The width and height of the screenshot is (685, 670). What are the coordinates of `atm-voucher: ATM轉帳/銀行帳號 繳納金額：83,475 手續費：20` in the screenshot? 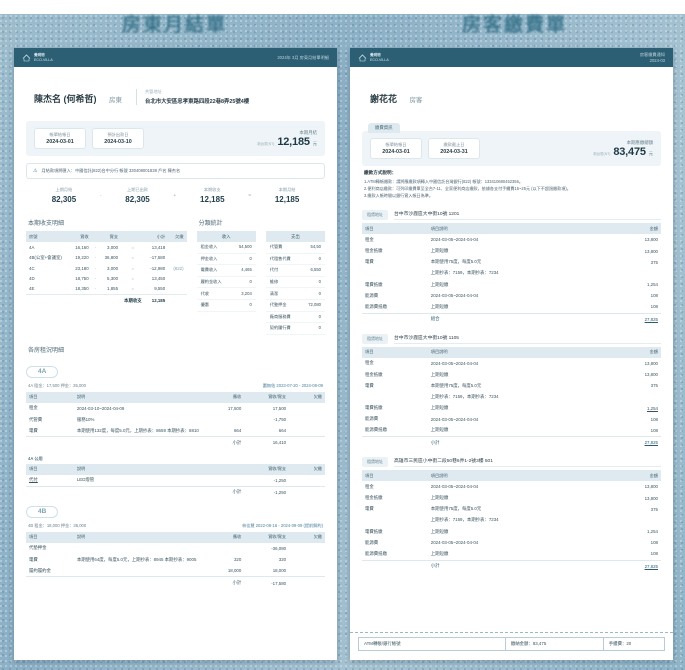 It's located at (511, 641).